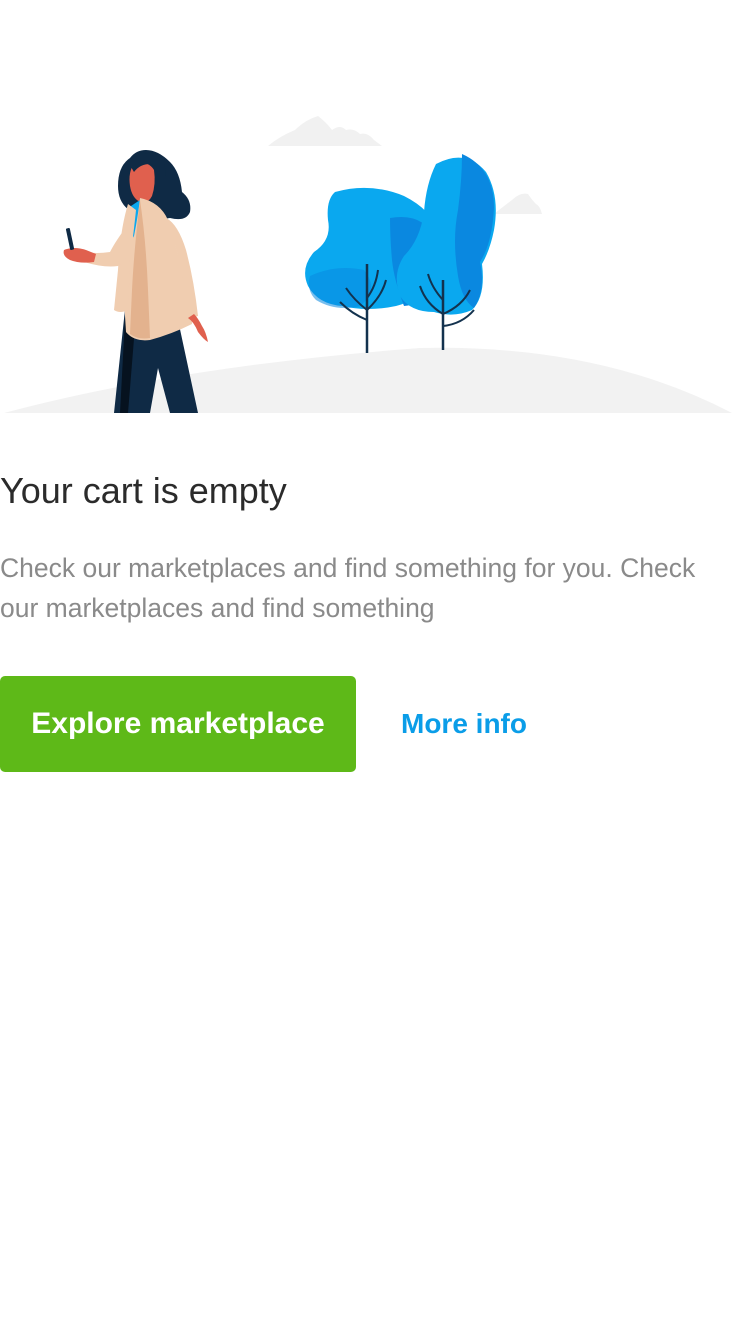 The width and height of the screenshot is (750, 1334). What do you see at coordinates (178, 724) in the screenshot?
I see `explore-marketplace-button: Explore marketplace` at bounding box center [178, 724].